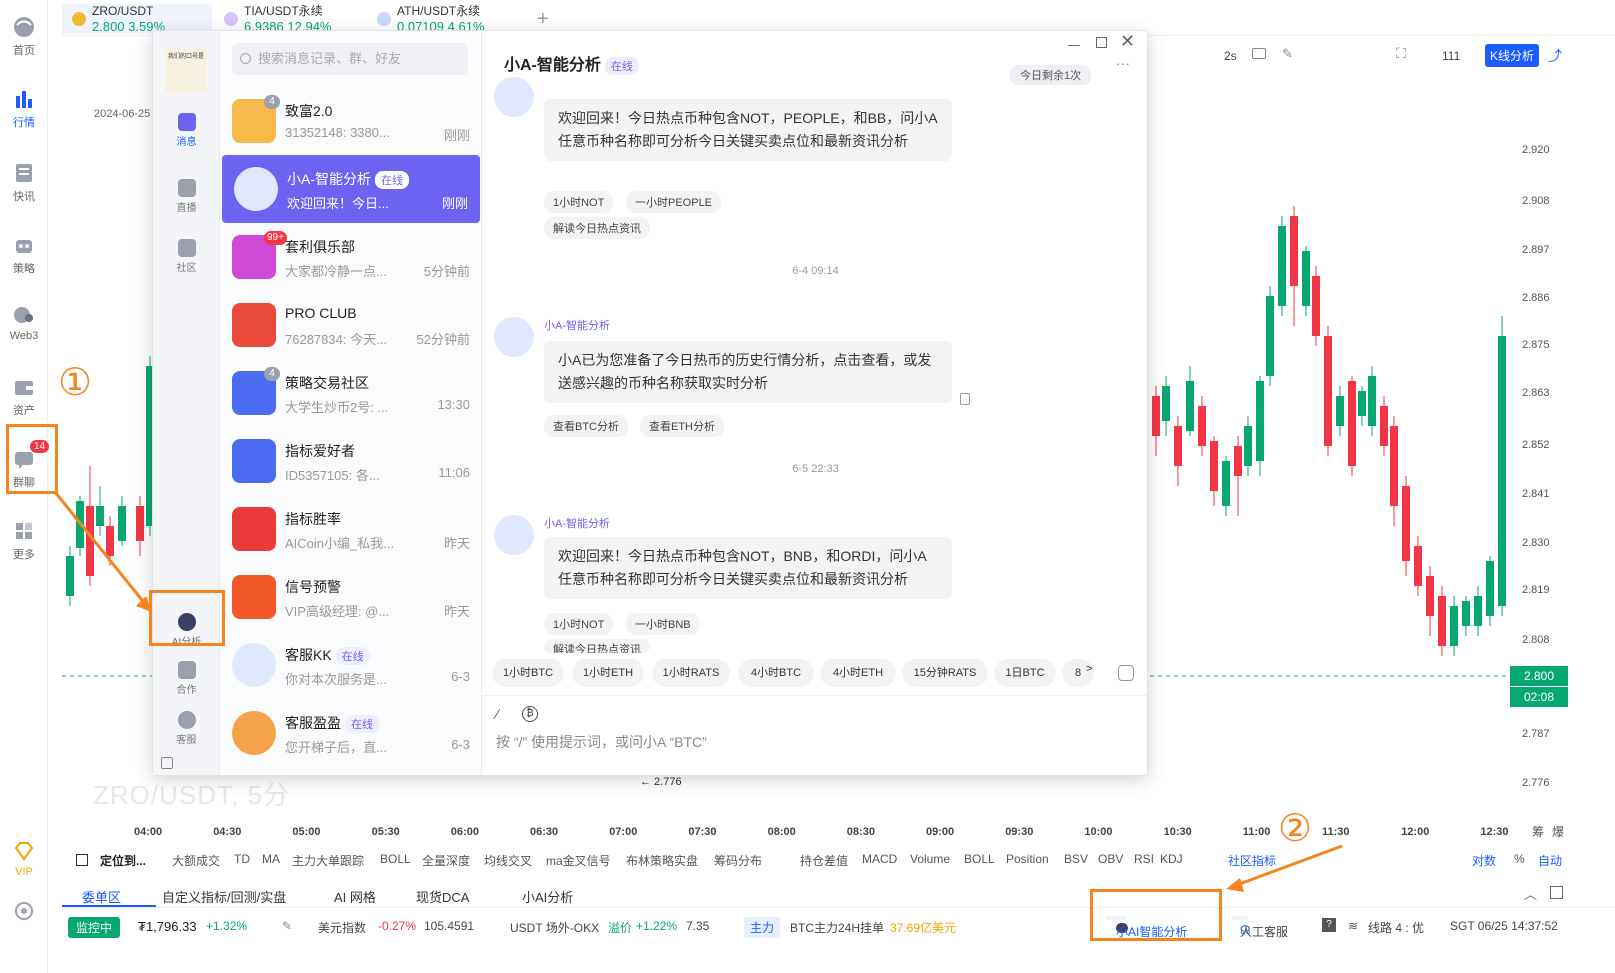  I want to click on quick-reply-chip: 一小时PEOPLE, so click(674, 202).